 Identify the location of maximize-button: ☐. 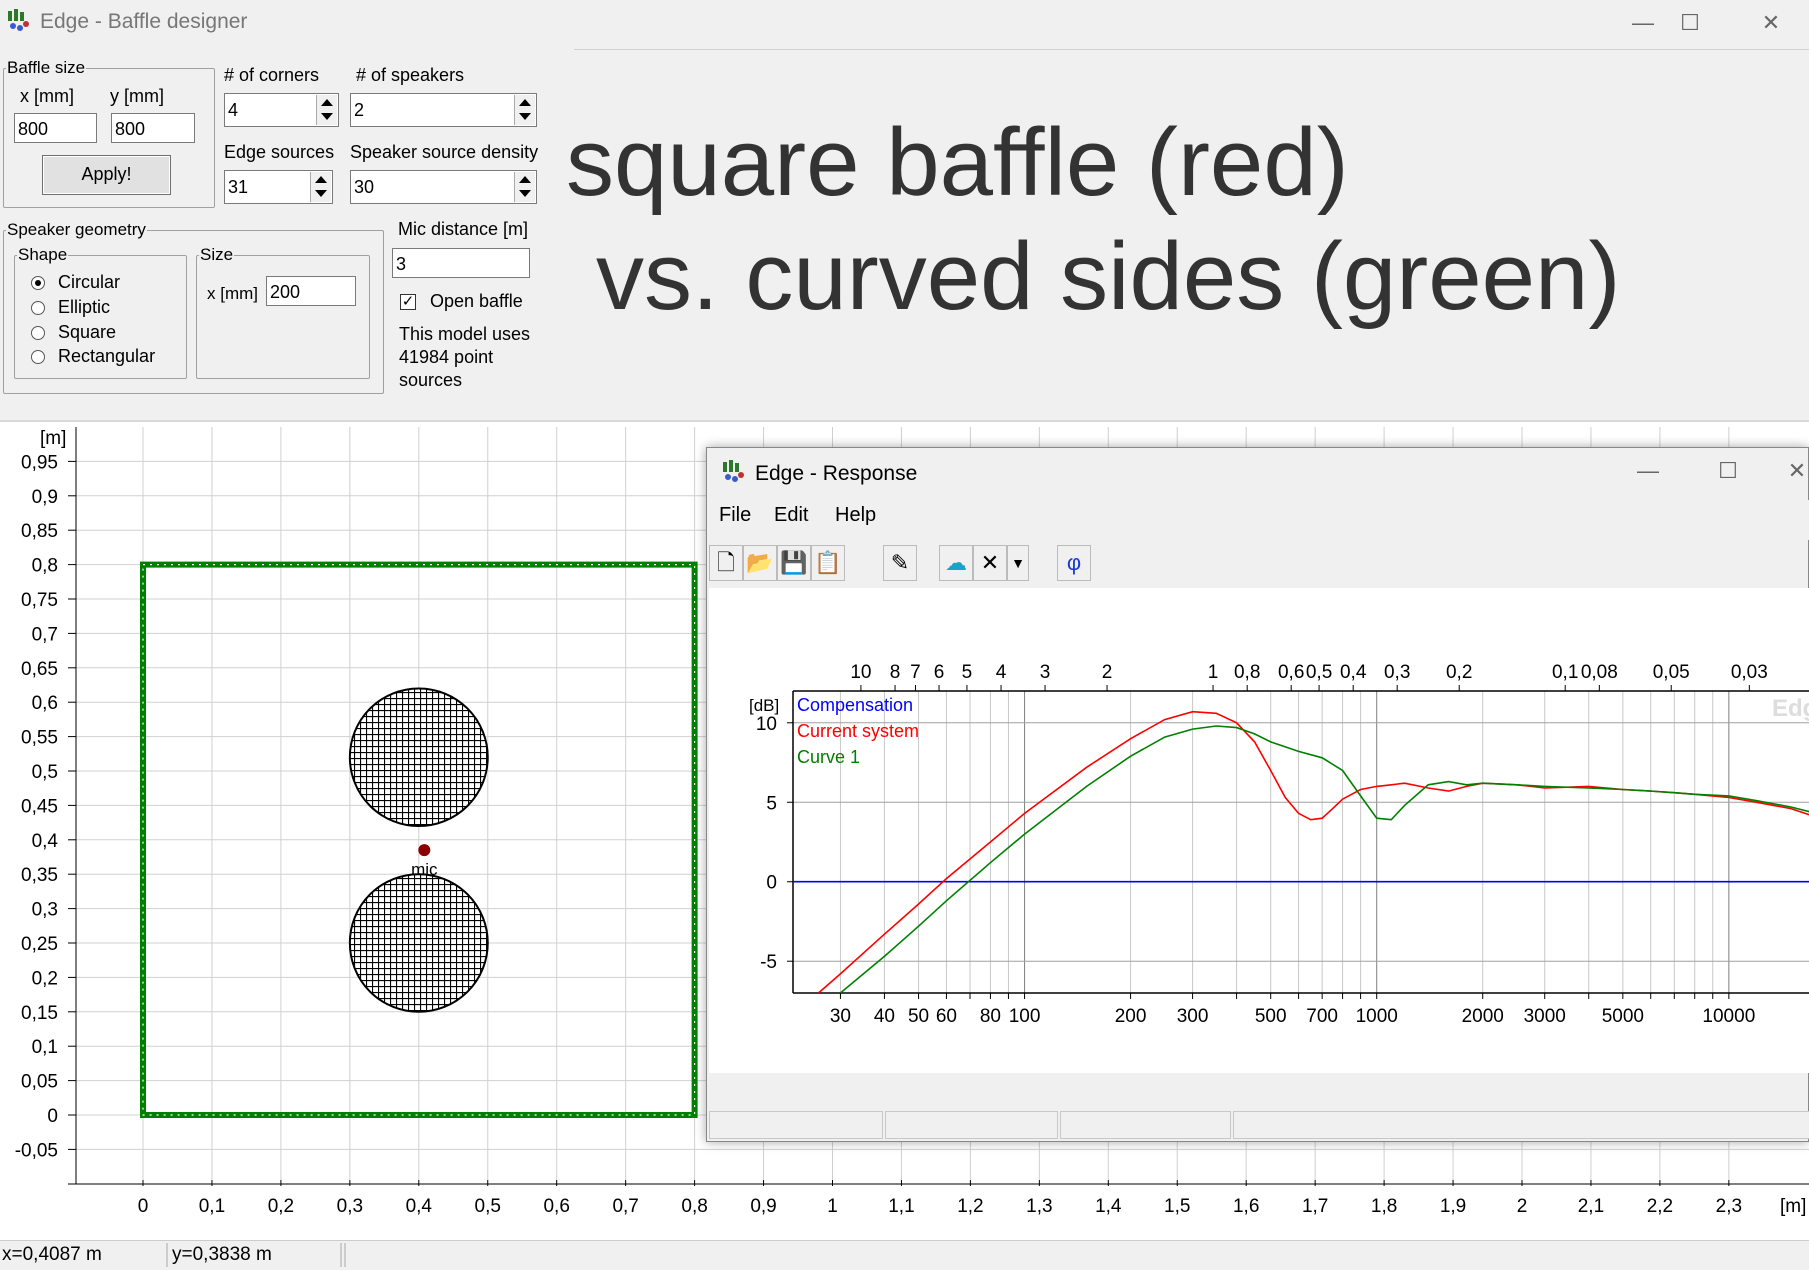
(1690, 23).